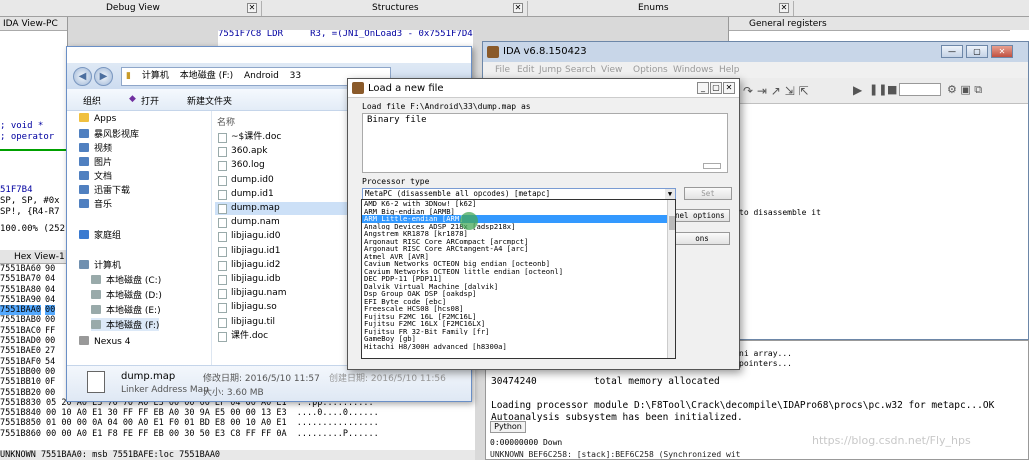 The image size is (1029, 460). What do you see at coordinates (670, 194) in the screenshot?
I see `chevron-down-icon: ▼` at bounding box center [670, 194].